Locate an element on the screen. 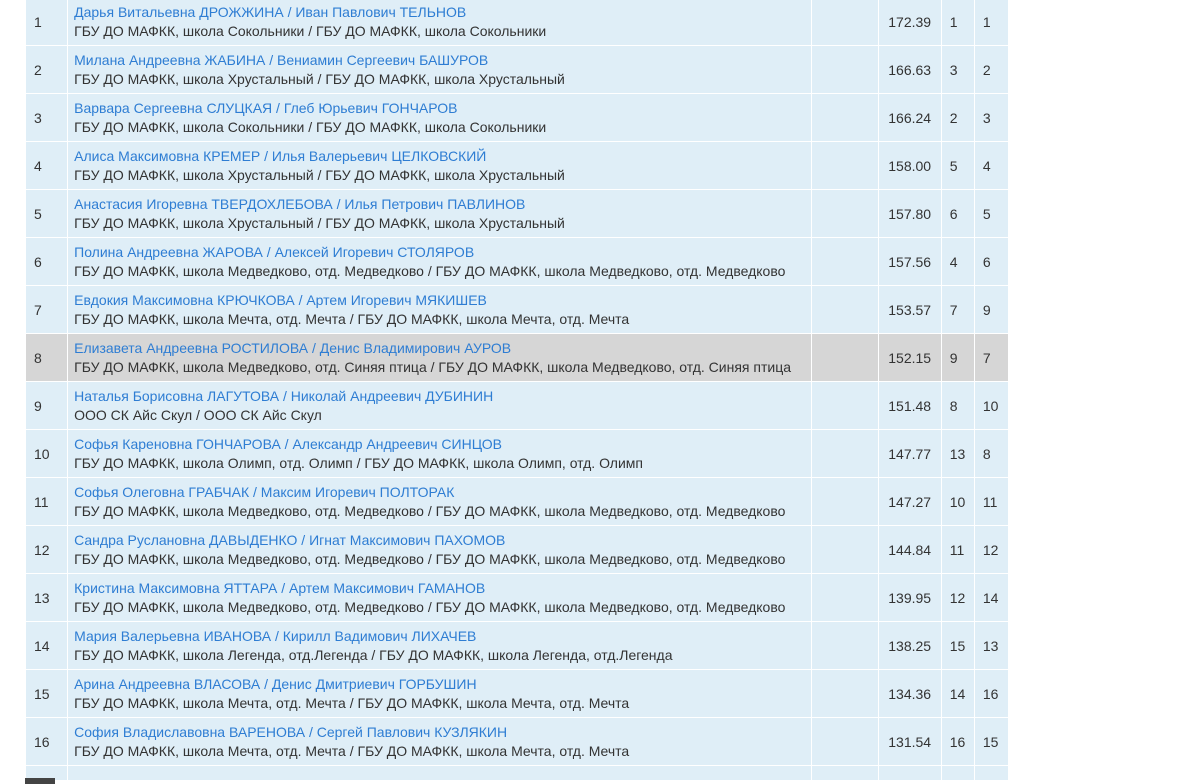 The height and width of the screenshot is (784, 1200). place-cell: 14 is located at coordinates (46, 645).